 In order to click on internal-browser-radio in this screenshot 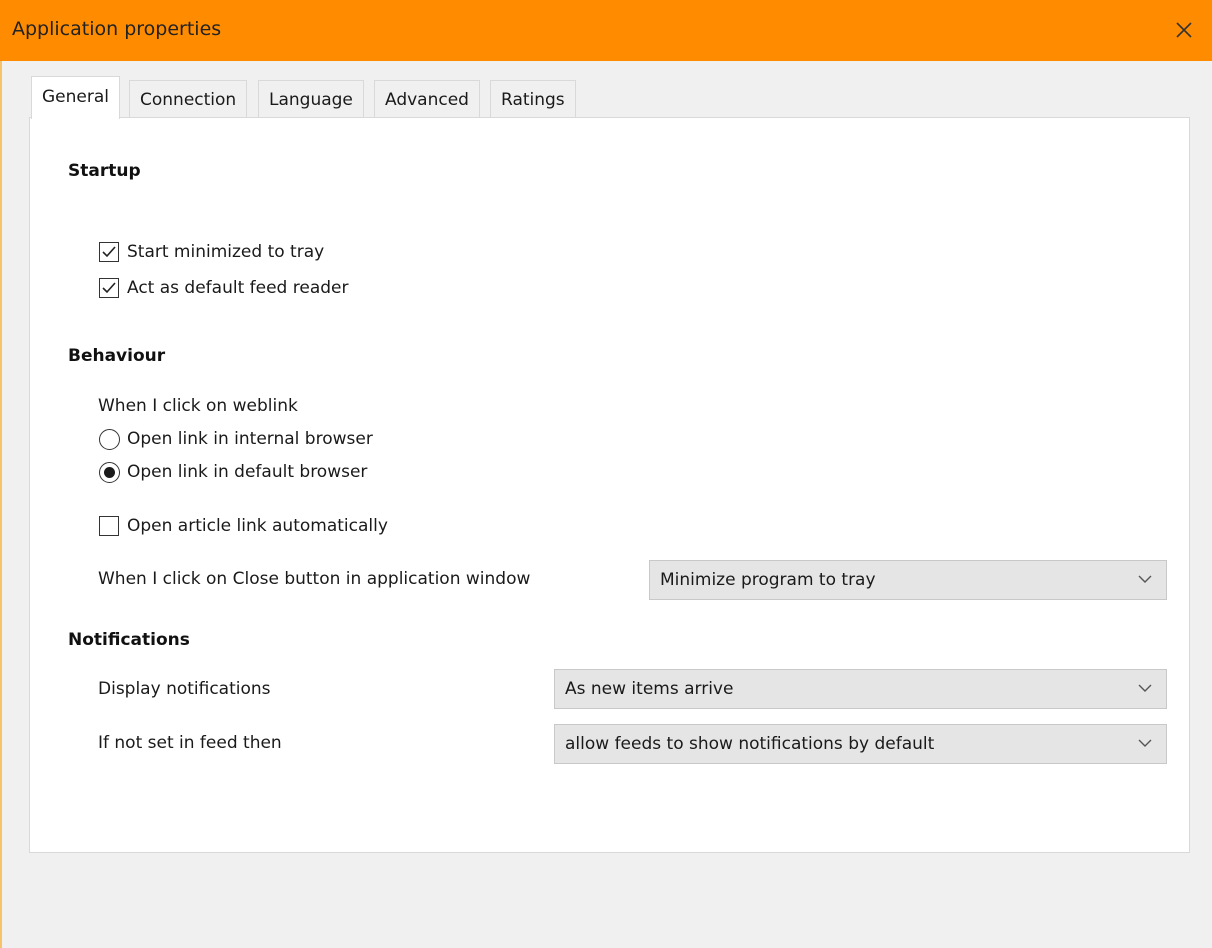, I will do `click(109, 439)`.